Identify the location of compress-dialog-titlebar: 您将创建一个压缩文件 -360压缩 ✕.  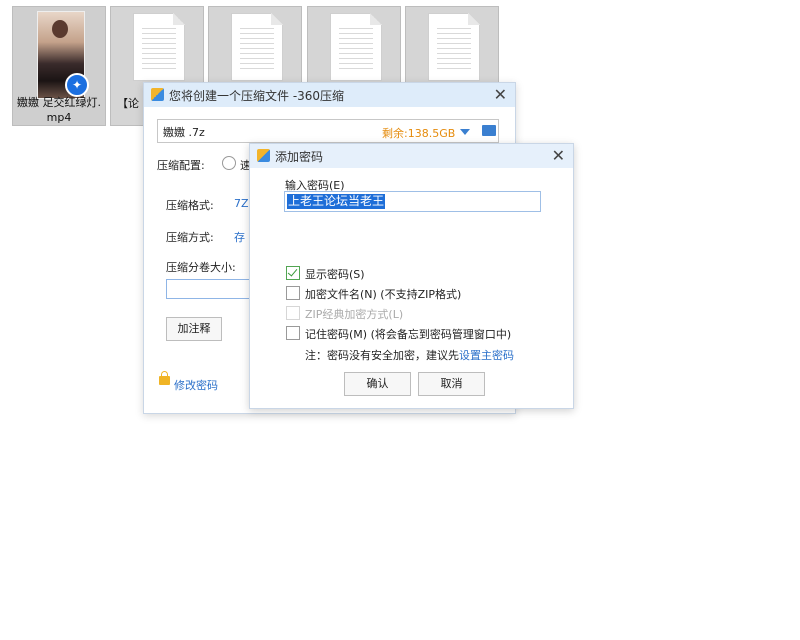
(329, 95).